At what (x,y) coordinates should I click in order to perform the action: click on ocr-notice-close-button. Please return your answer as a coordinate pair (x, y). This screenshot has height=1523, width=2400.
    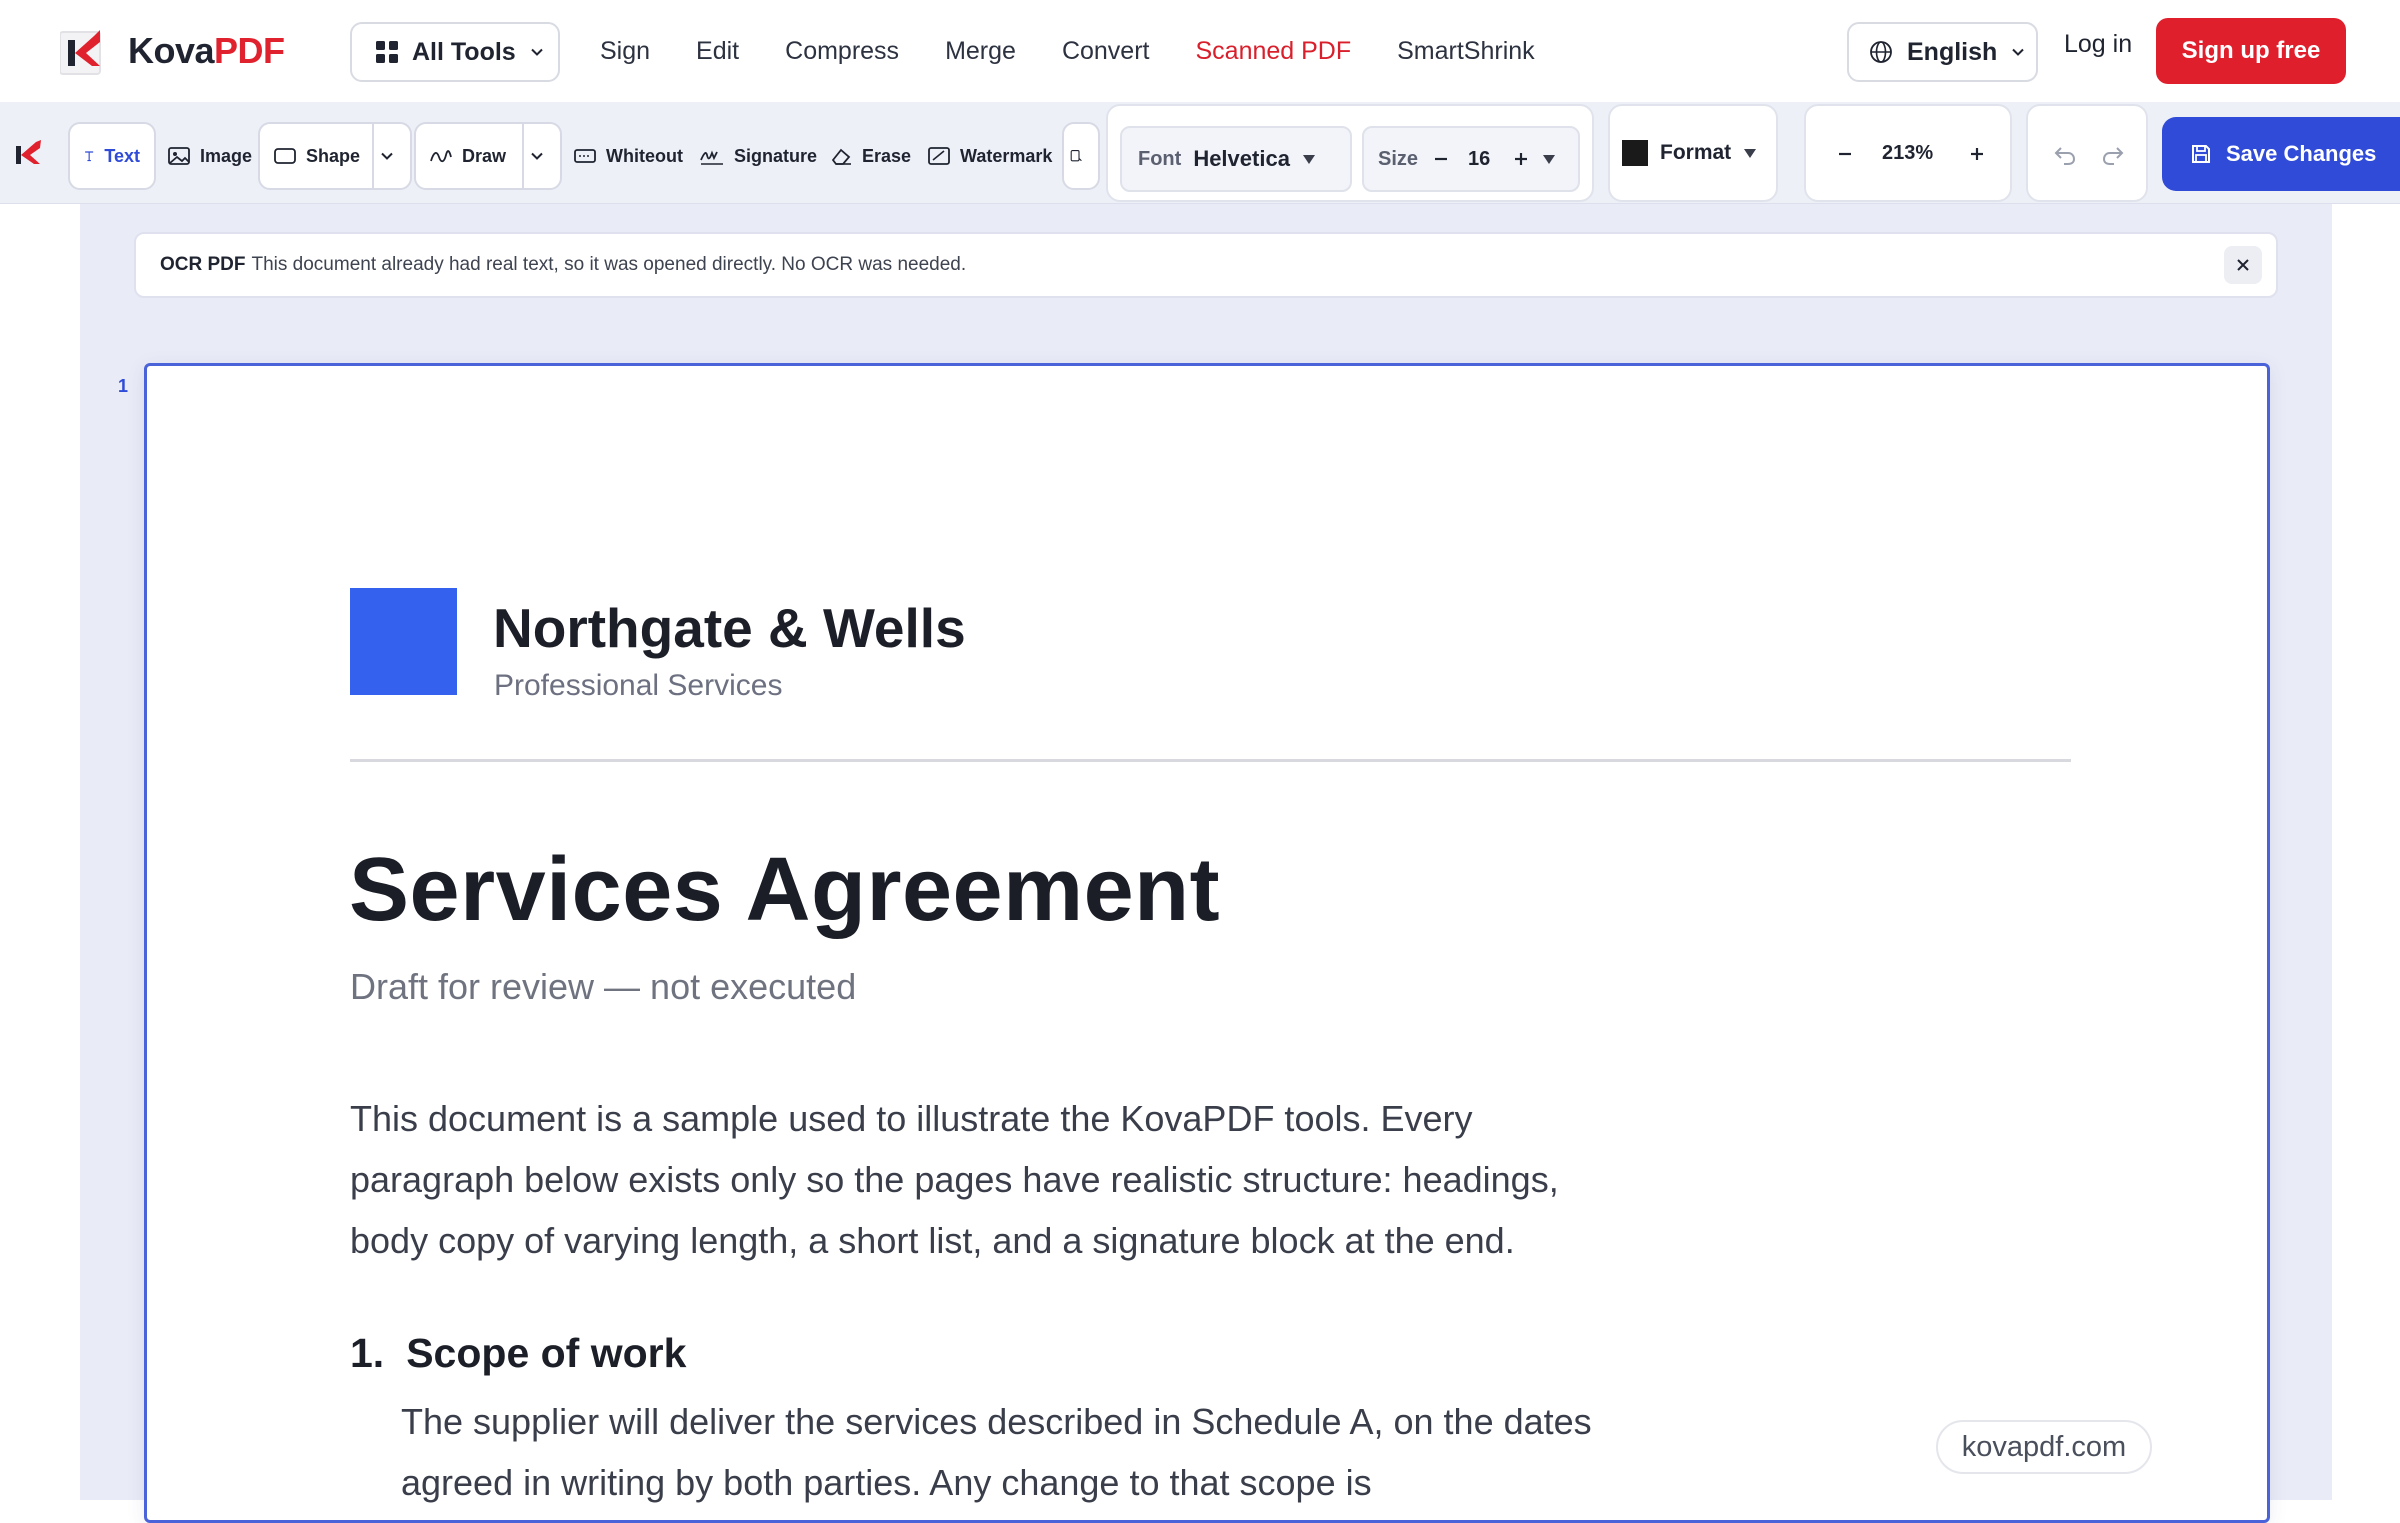
    Looking at the image, I should click on (2243, 265).